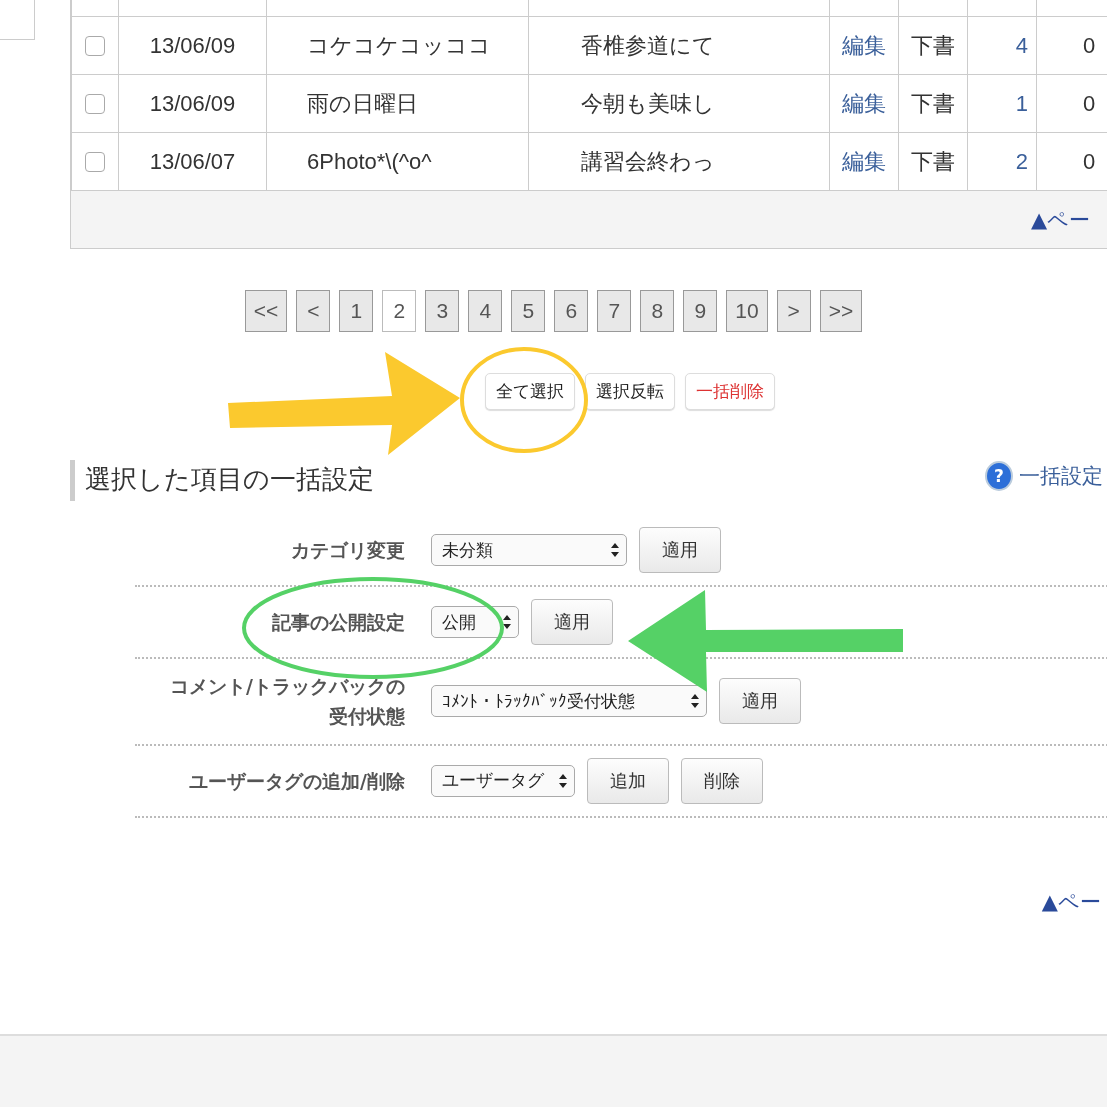 This screenshot has height=1107, width=1107. Describe the element at coordinates (571, 311) in the screenshot. I see `page-button: 6` at that location.